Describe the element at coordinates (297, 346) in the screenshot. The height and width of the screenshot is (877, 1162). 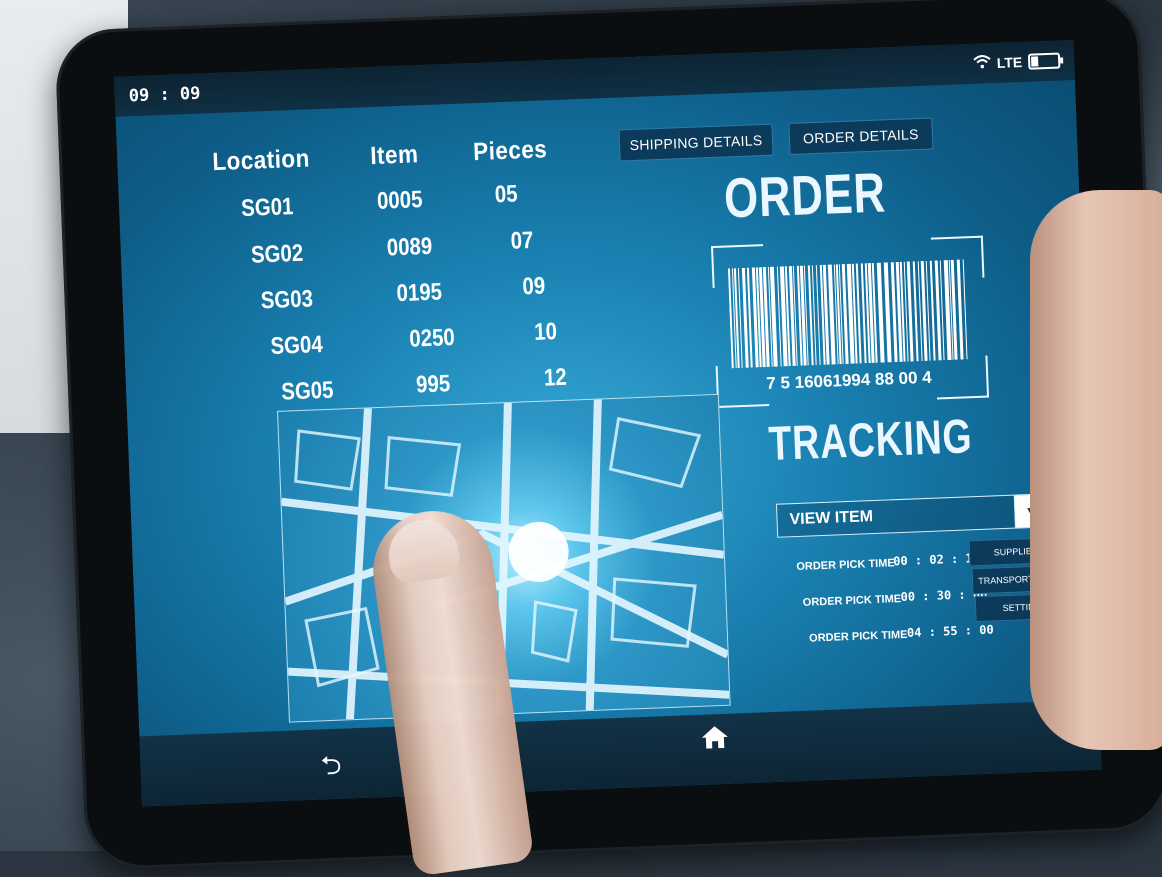
I see `cell-location: SG04` at that location.